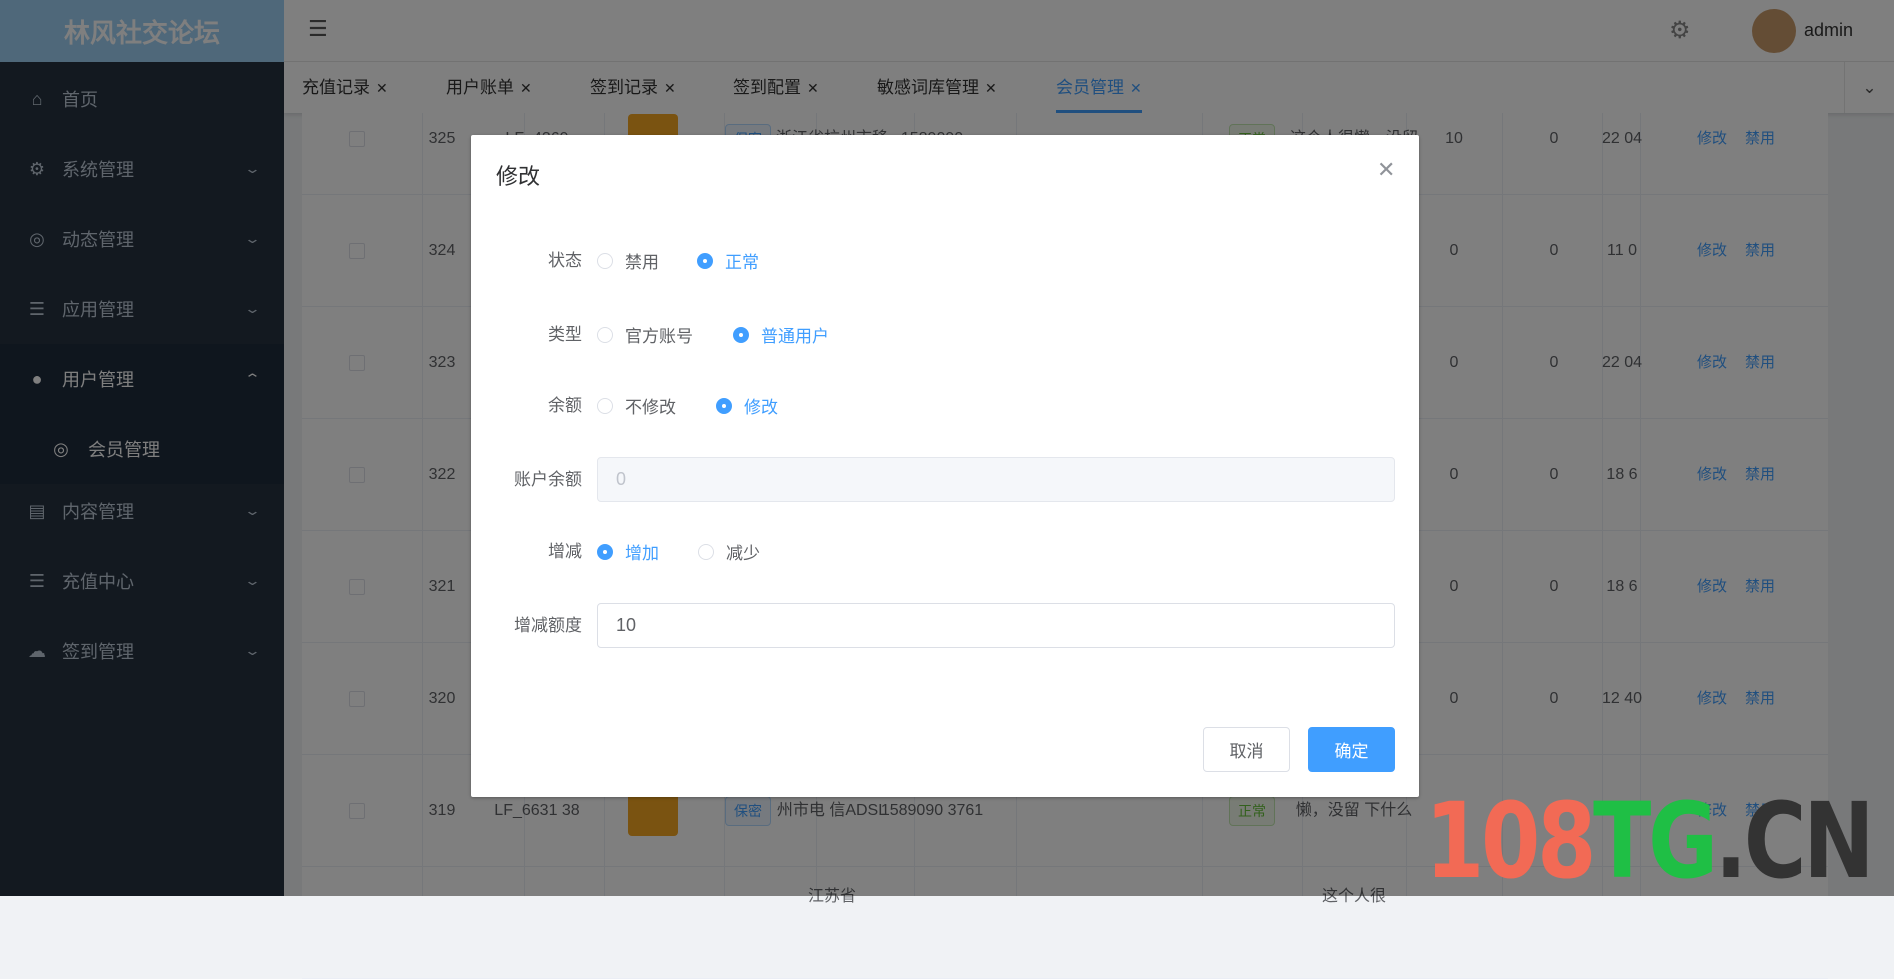 Image resolution: width=1894 pixels, height=979 pixels. Describe the element at coordinates (945, 405) in the screenshot. I see `balance-row: 余额 不修改 修改` at that location.